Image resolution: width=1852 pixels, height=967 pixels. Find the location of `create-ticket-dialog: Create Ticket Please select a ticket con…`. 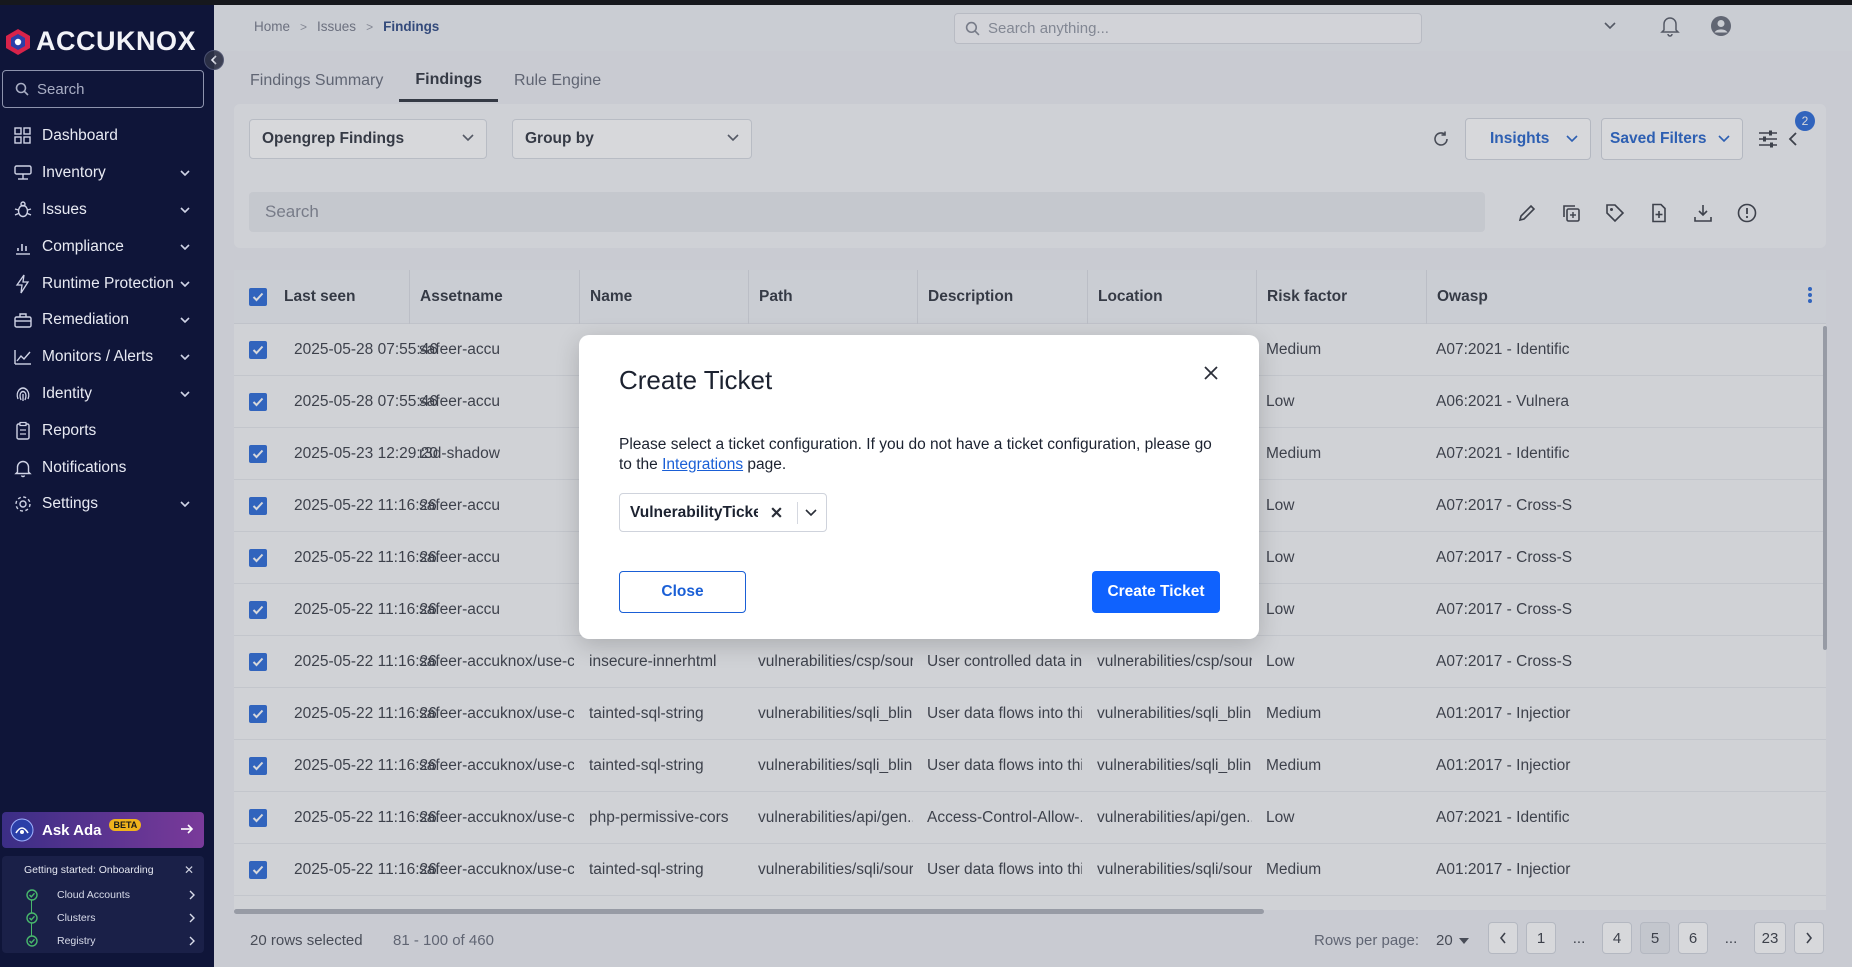

create-ticket-dialog: Create Ticket Please select a ticket con… is located at coordinates (919, 487).